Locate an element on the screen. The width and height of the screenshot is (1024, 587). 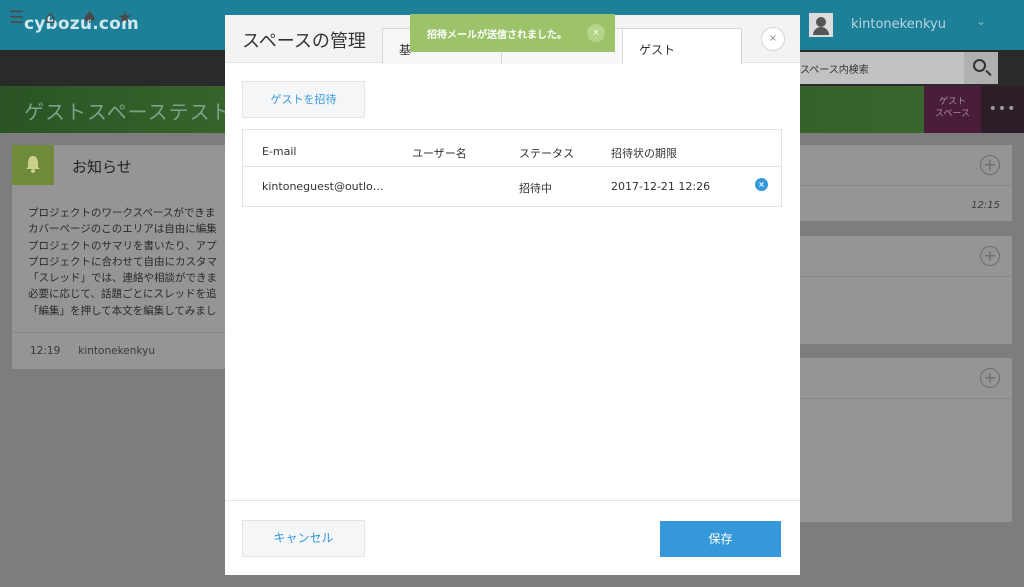
column-header-email: E-mail is located at coordinates (279, 151).